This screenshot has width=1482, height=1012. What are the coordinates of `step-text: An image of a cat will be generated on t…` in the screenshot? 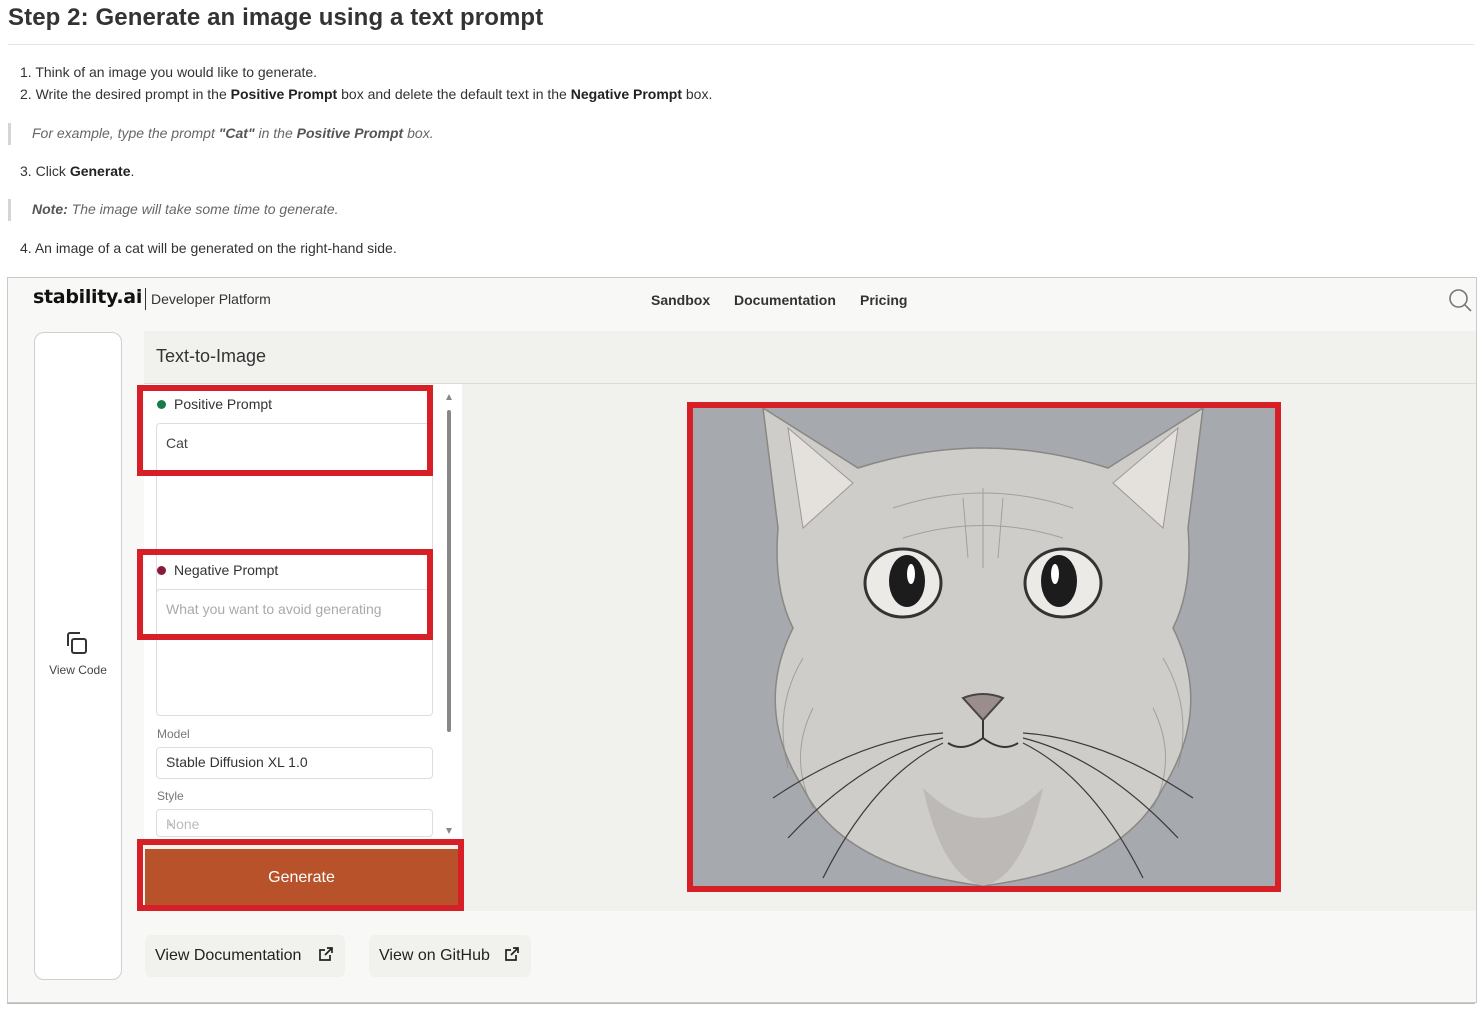 It's located at (215, 248).